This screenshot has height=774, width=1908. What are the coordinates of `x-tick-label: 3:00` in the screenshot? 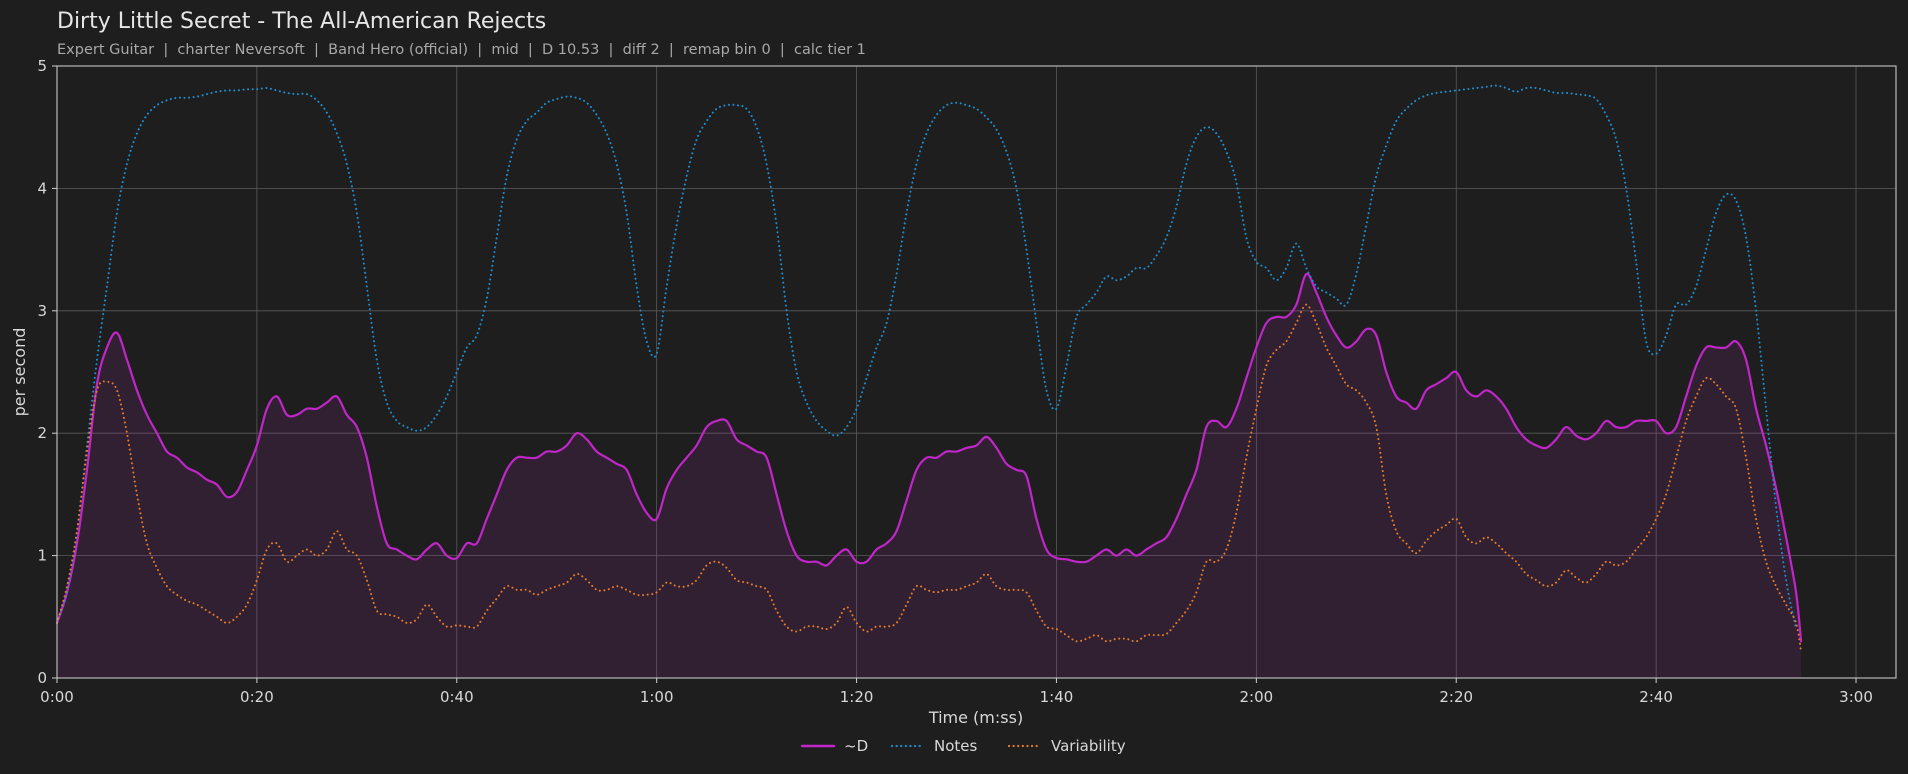 It's located at (1856, 697).